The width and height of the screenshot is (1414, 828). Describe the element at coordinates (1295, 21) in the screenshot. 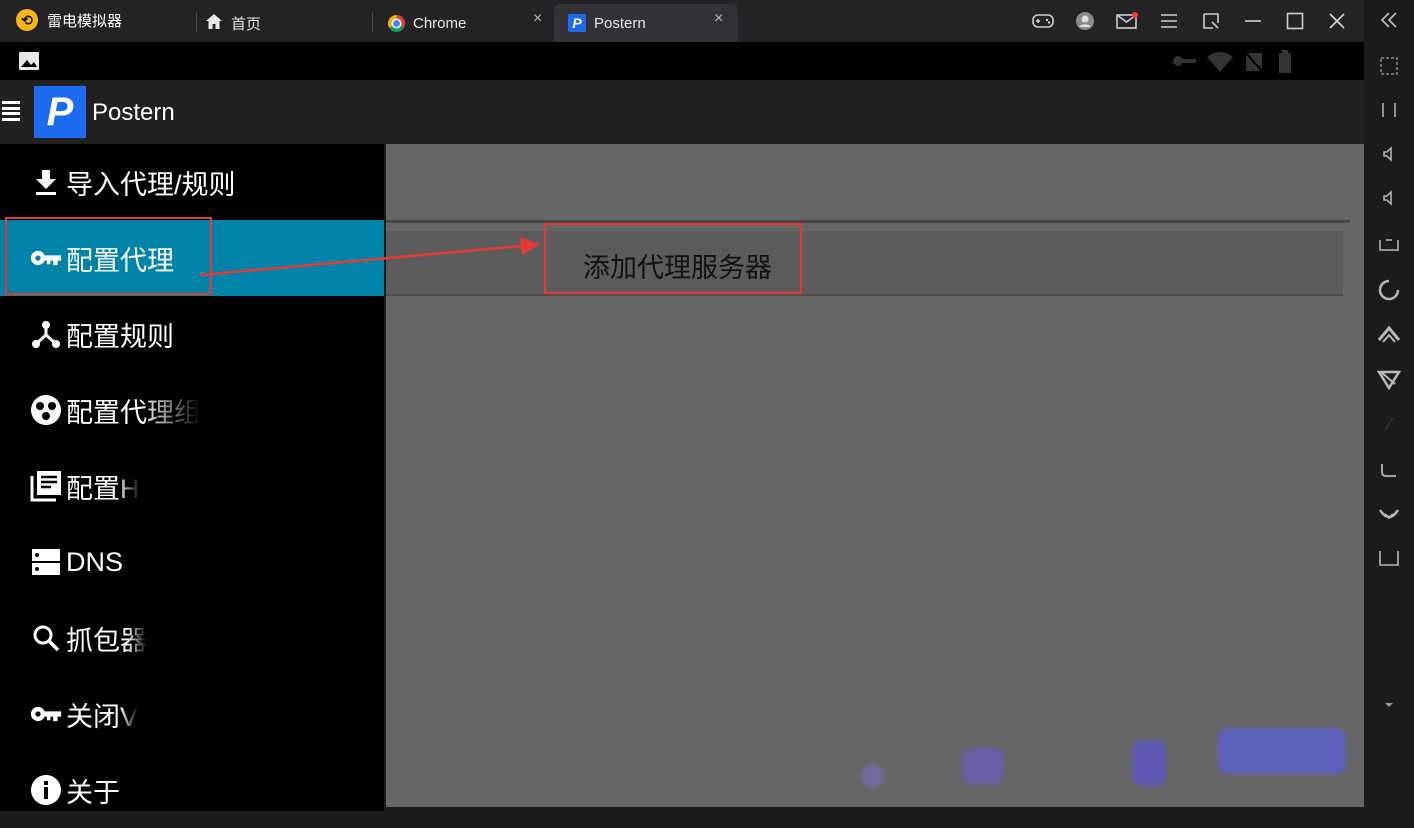

I see `maximize-icon` at that location.